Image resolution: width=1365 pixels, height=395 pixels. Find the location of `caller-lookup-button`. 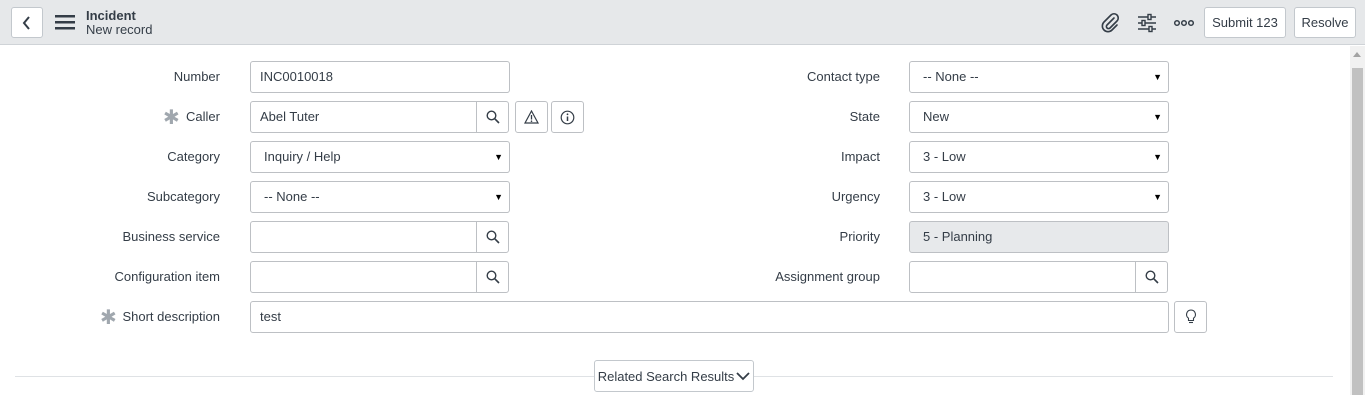

caller-lookup-button is located at coordinates (492, 117).